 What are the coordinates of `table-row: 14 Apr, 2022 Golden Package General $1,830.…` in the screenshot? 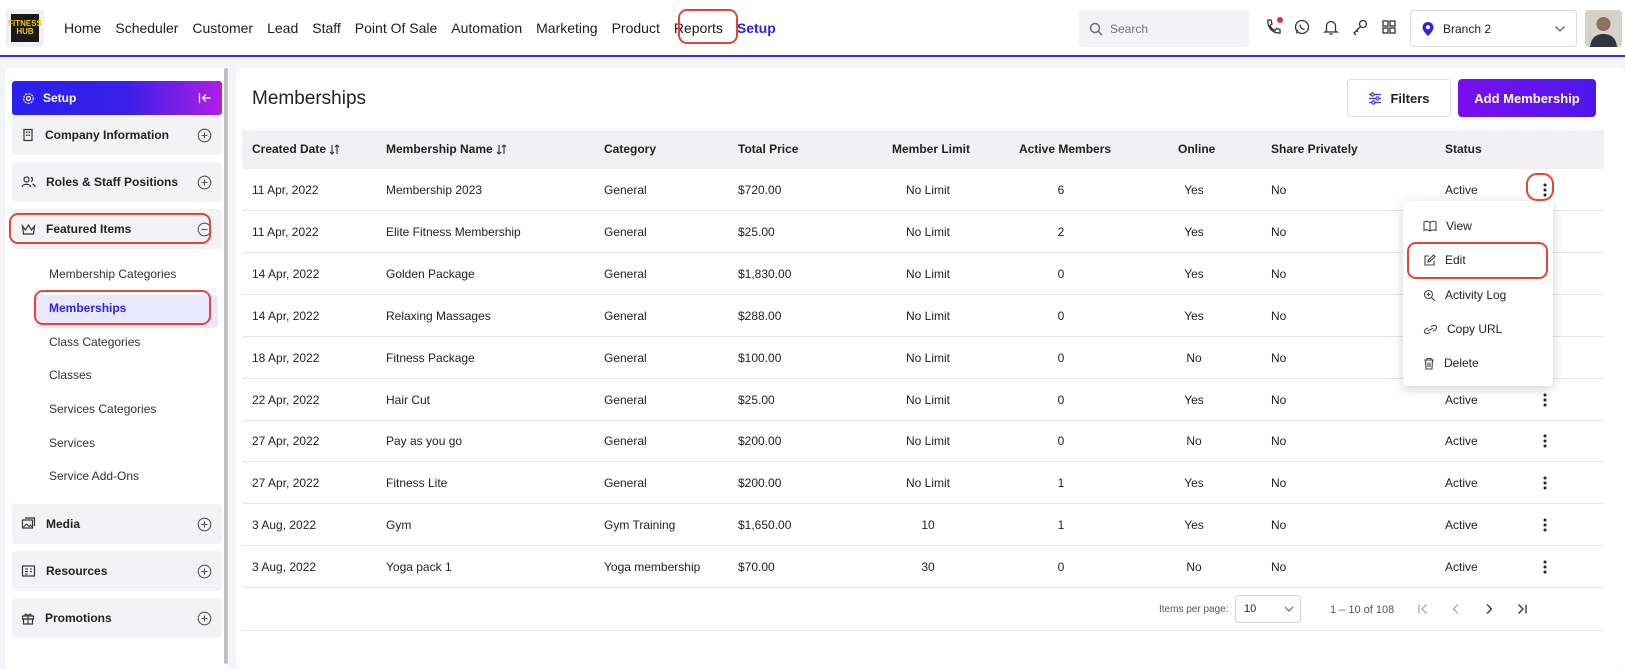 It's located at (923, 274).